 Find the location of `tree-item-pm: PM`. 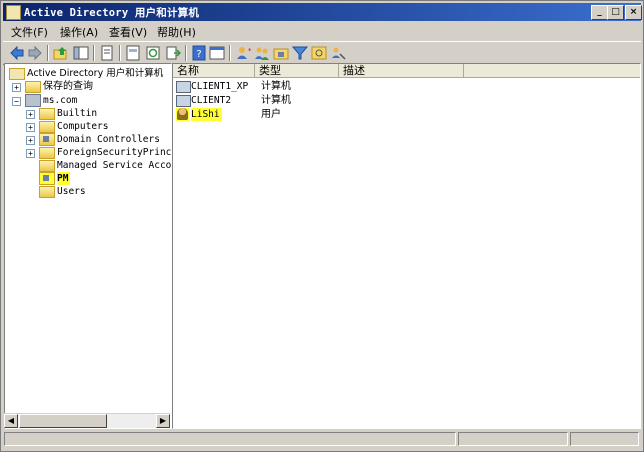

tree-item-pm: PM is located at coordinates (98, 178).